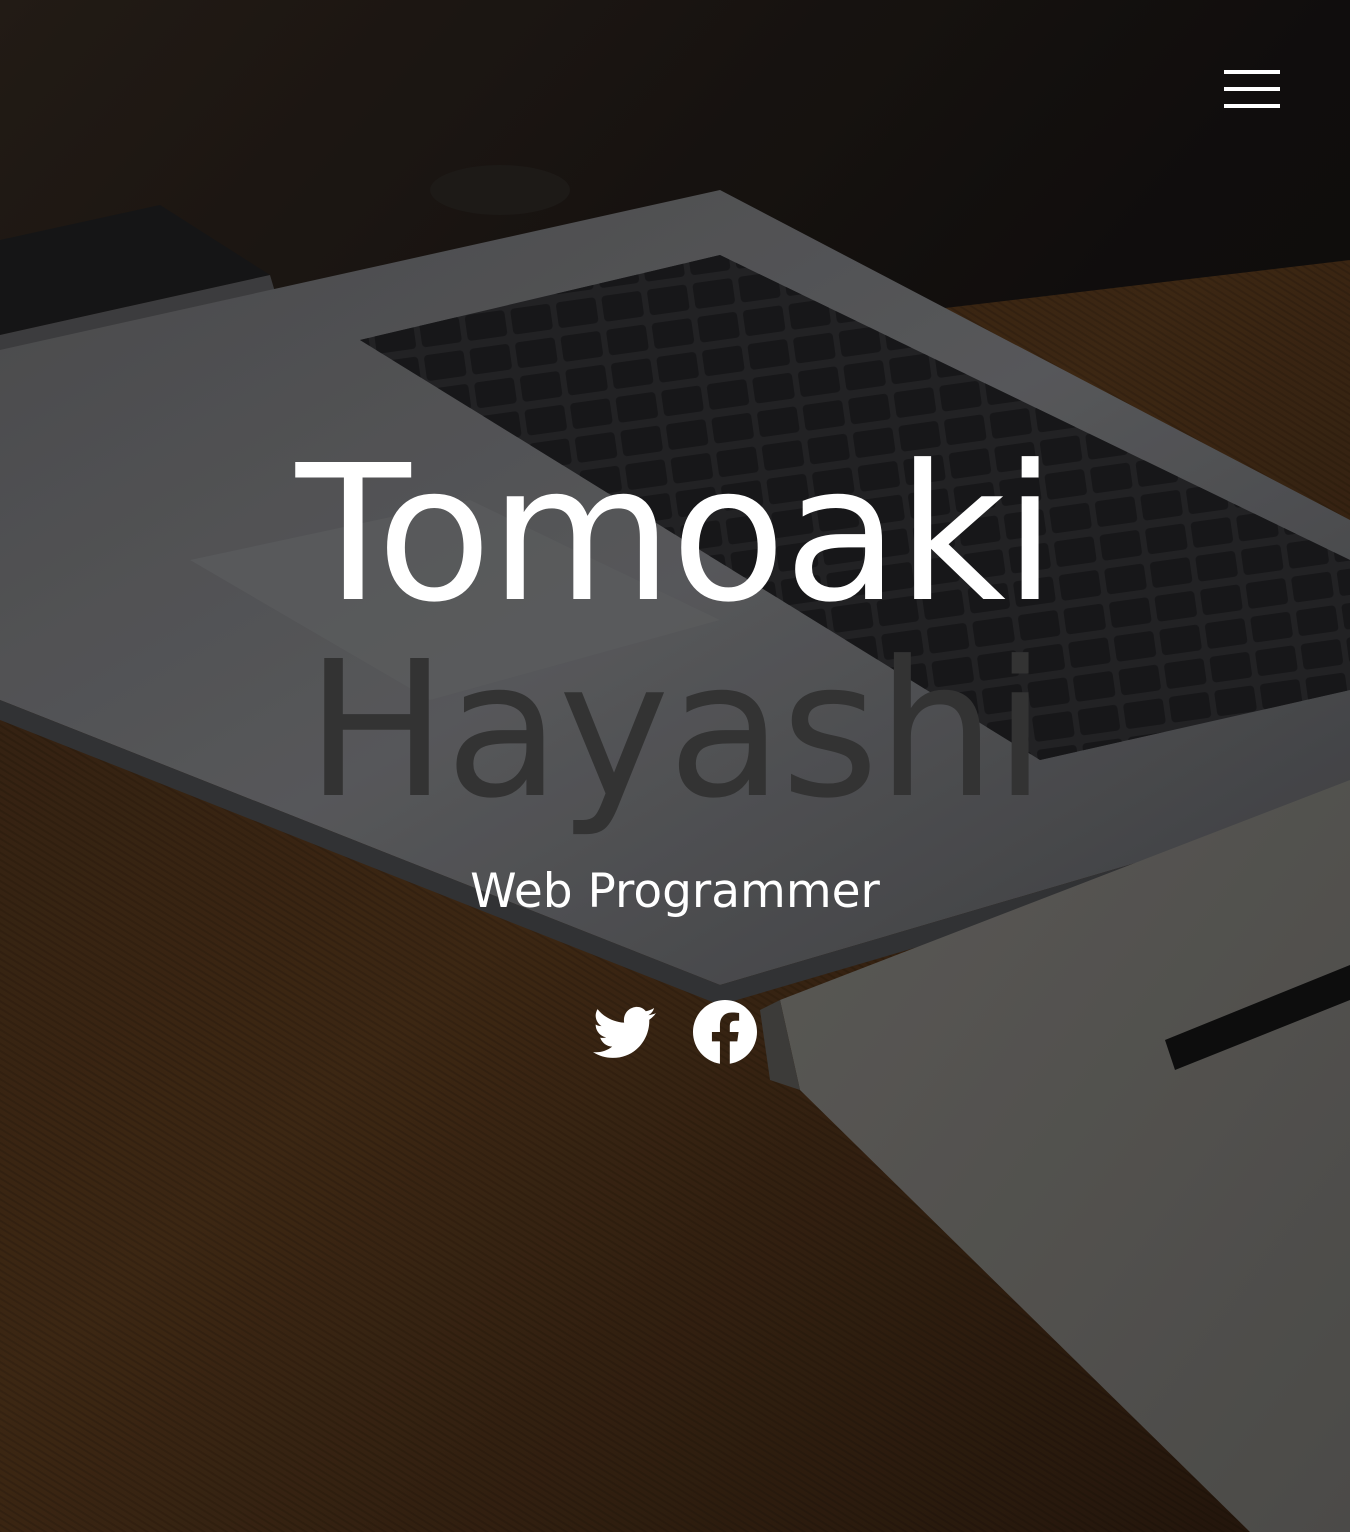 The image size is (1350, 1532). I want to click on facebook-link, so click(725, 1032).